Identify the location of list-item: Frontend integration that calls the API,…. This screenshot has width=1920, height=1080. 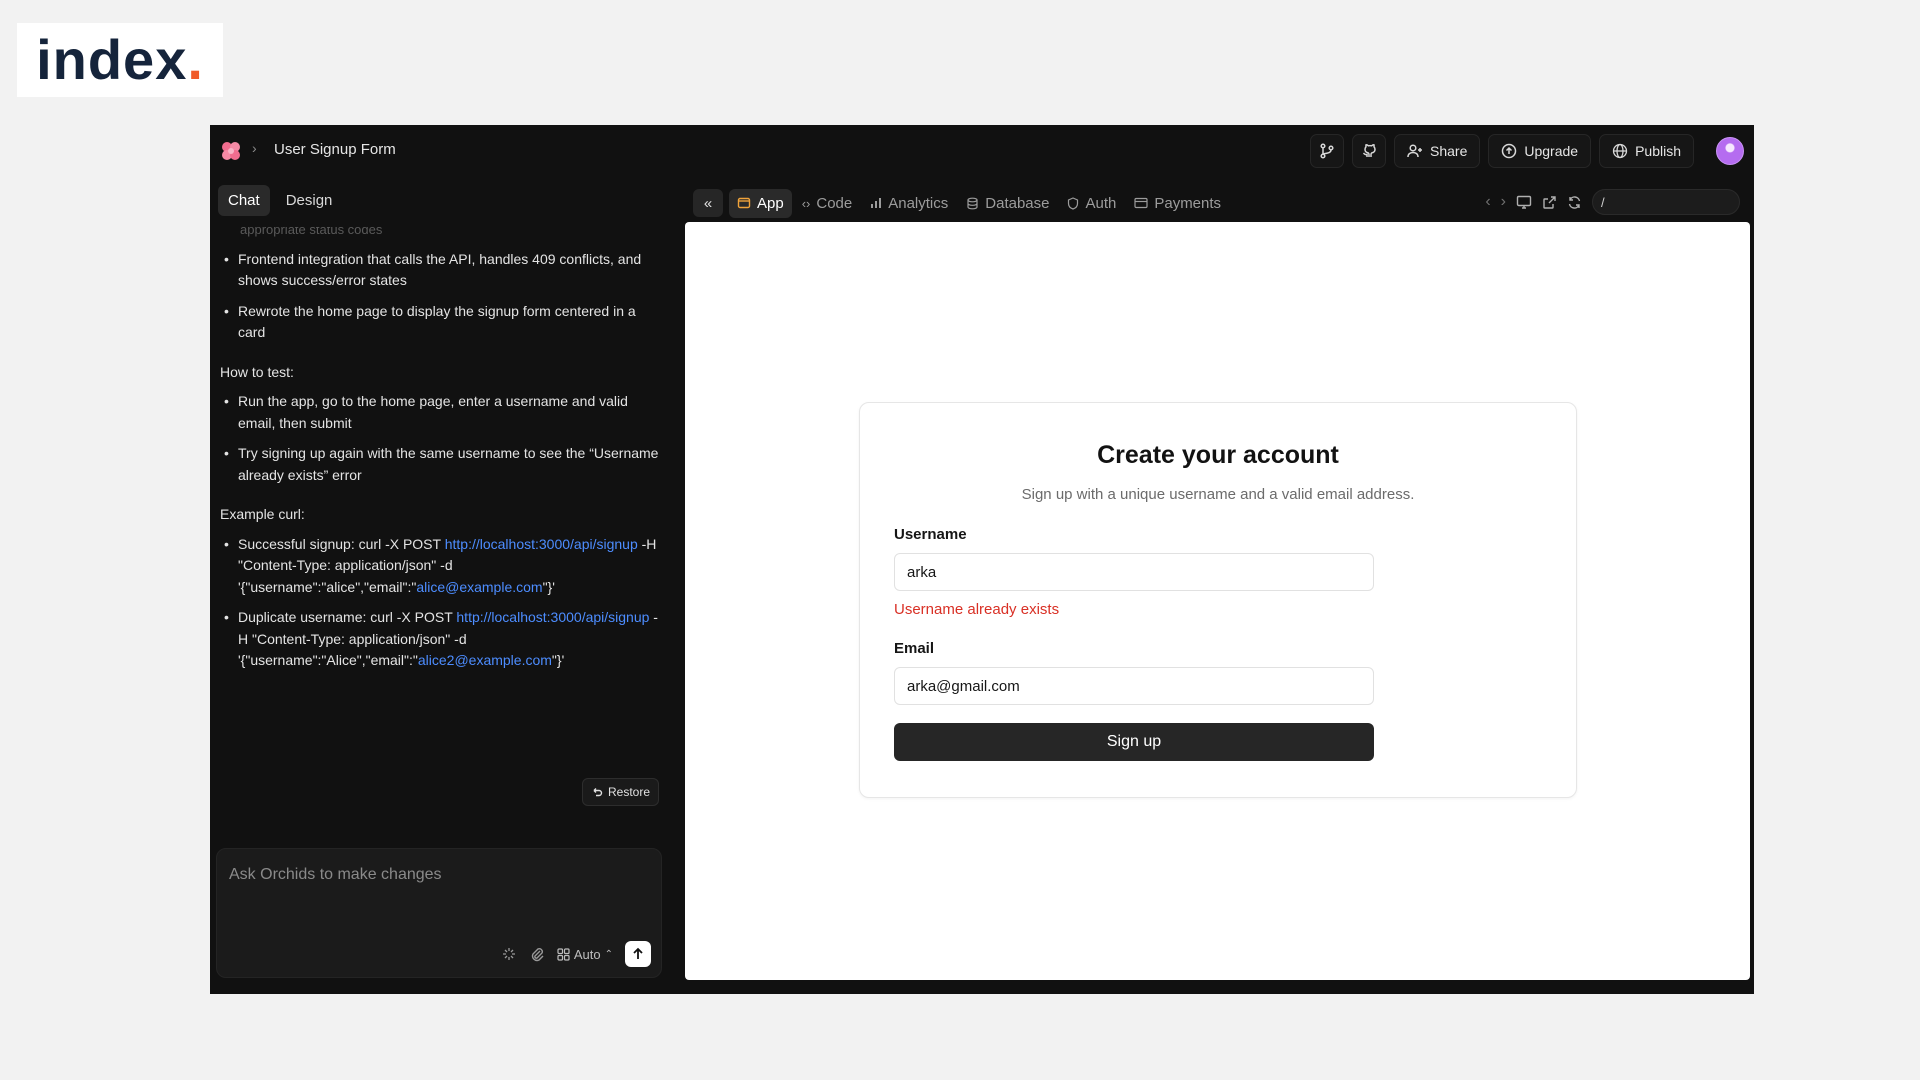
(440, 270).